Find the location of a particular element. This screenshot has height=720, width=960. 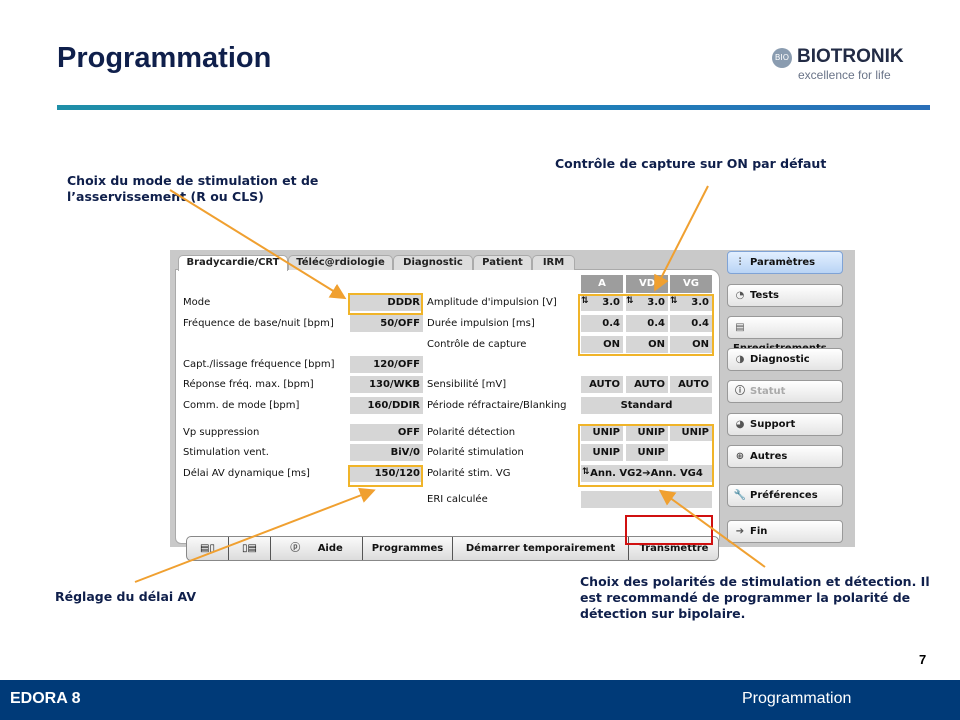

nav-label: Statut is located at coordinates (768, 391).